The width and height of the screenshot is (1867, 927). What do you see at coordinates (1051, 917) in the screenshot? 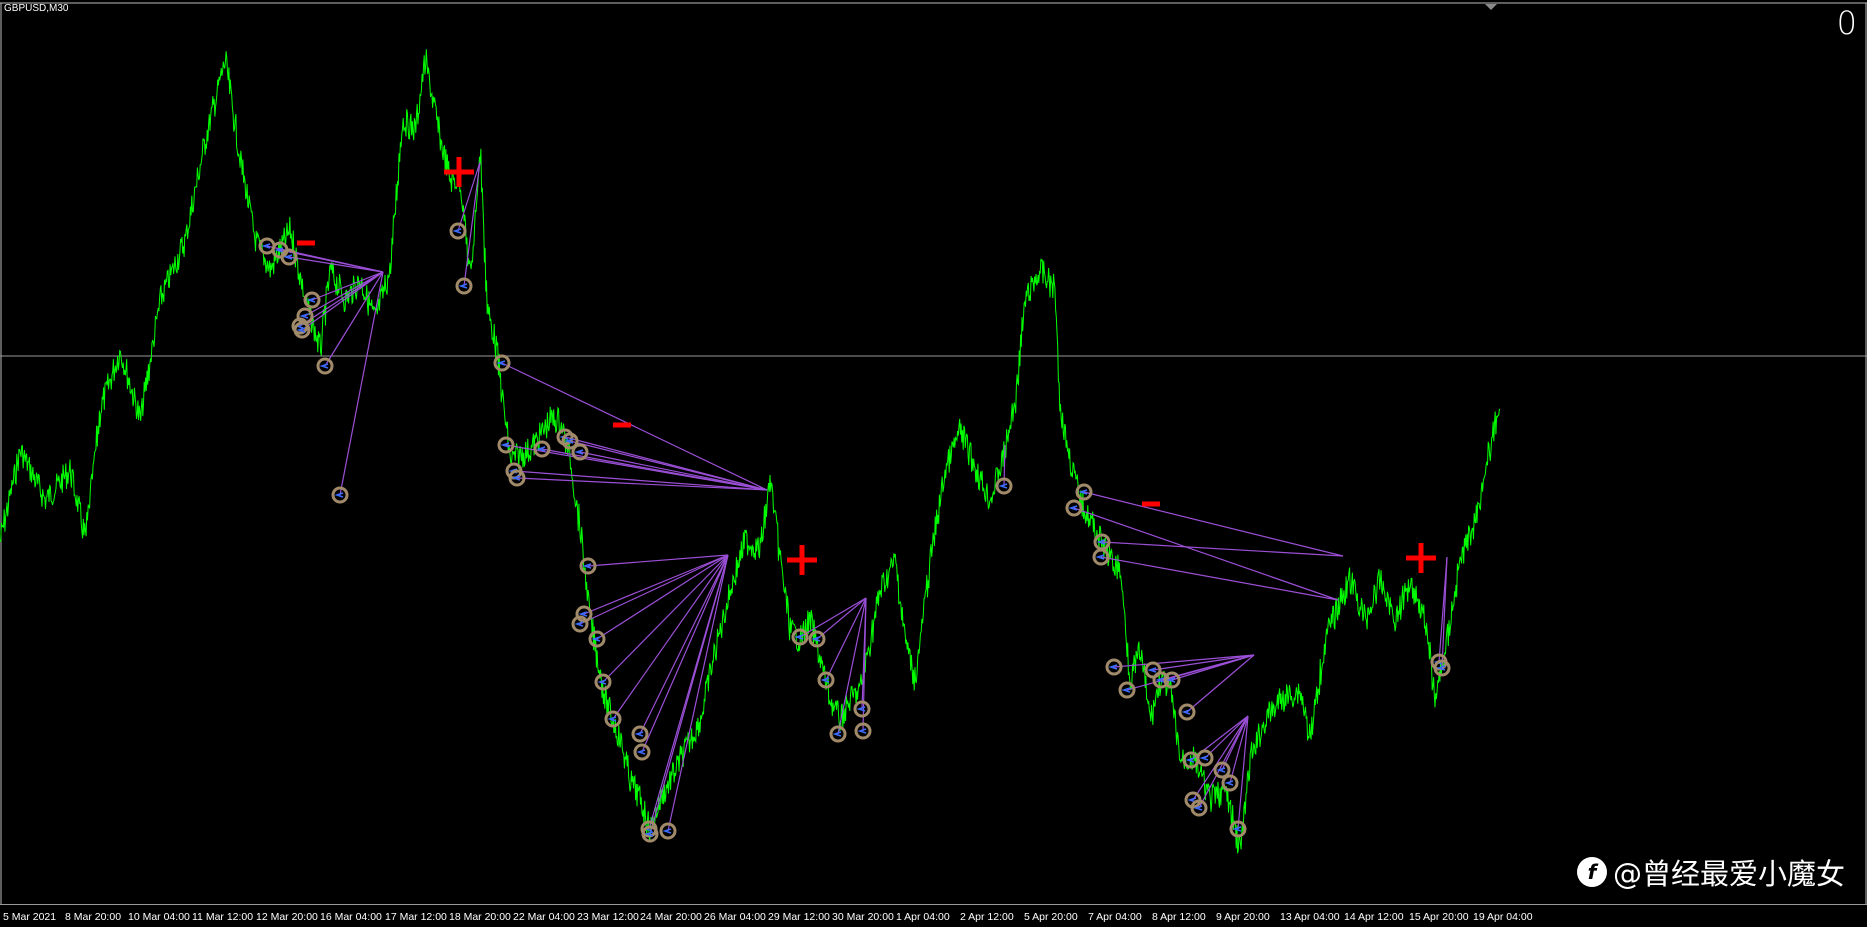
I see `time-axis-label: 5 Apr 20:00` at bounding box center [1051, 917].